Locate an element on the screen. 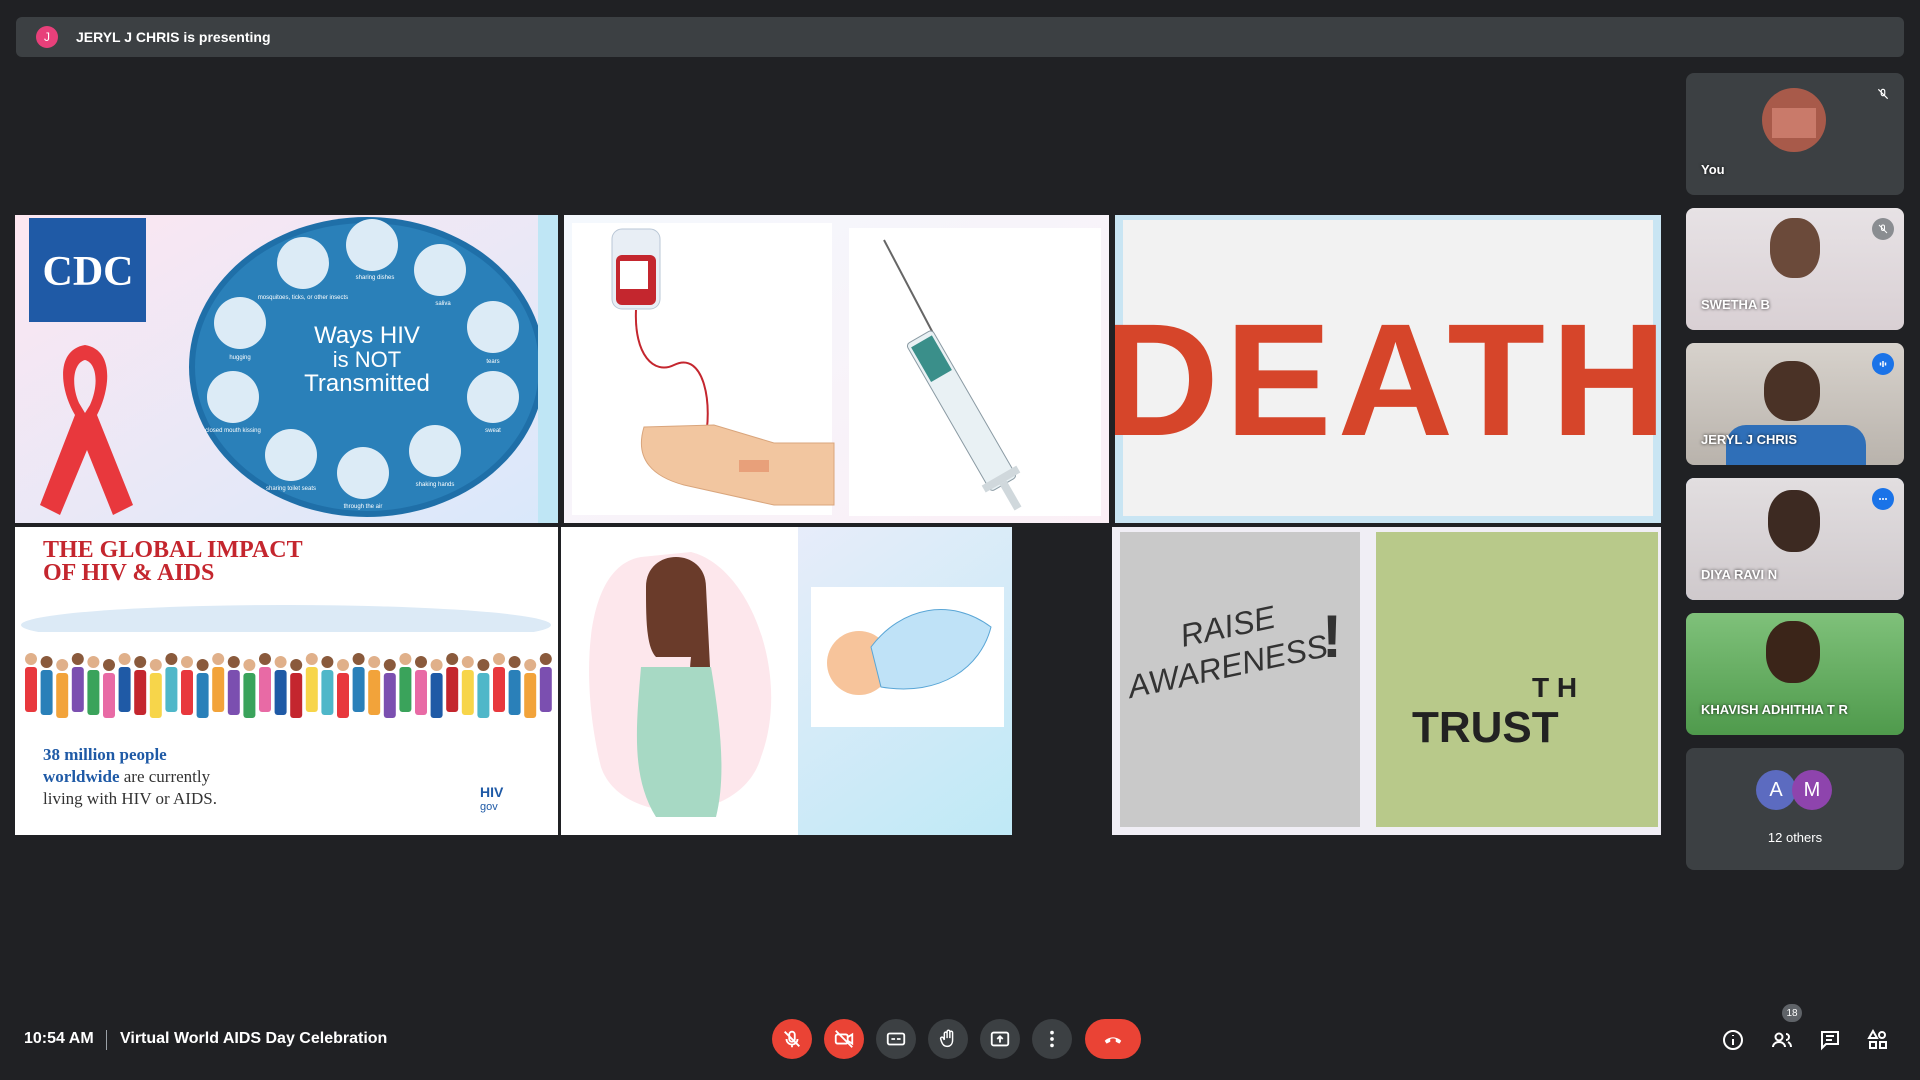 The width and height of the screenshot is (1920, 1080). activities-icon is located at coordinates (1877, 1038).